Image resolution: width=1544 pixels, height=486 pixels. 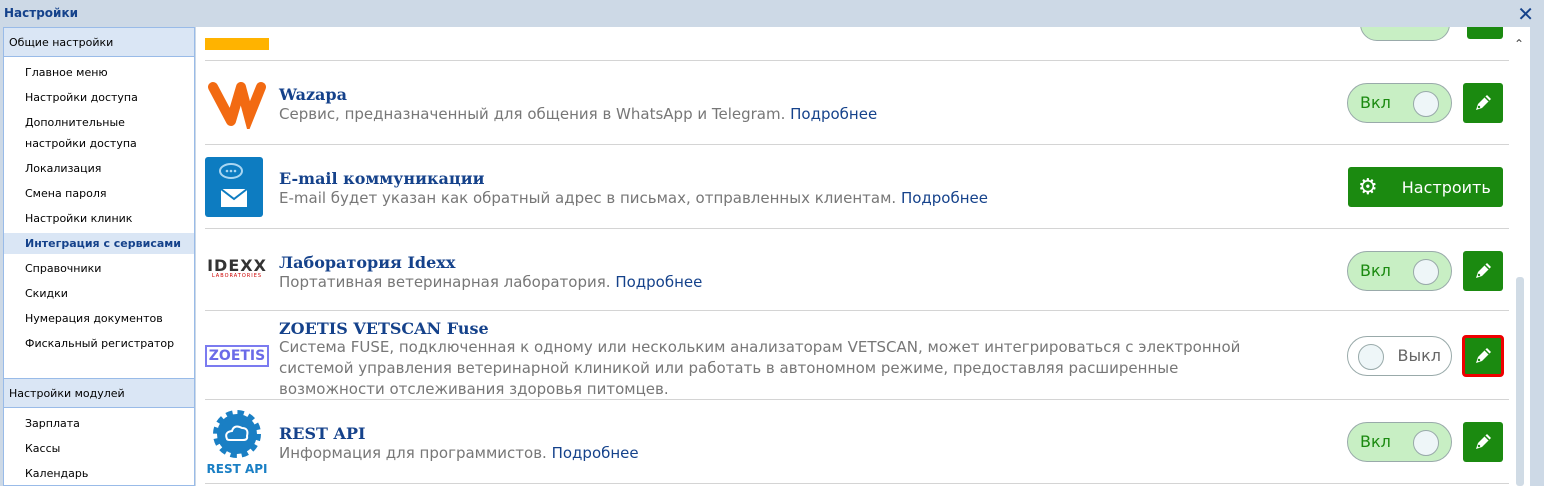 I want to click on rest-api-logo: REST API, so click(x=237, y=442).